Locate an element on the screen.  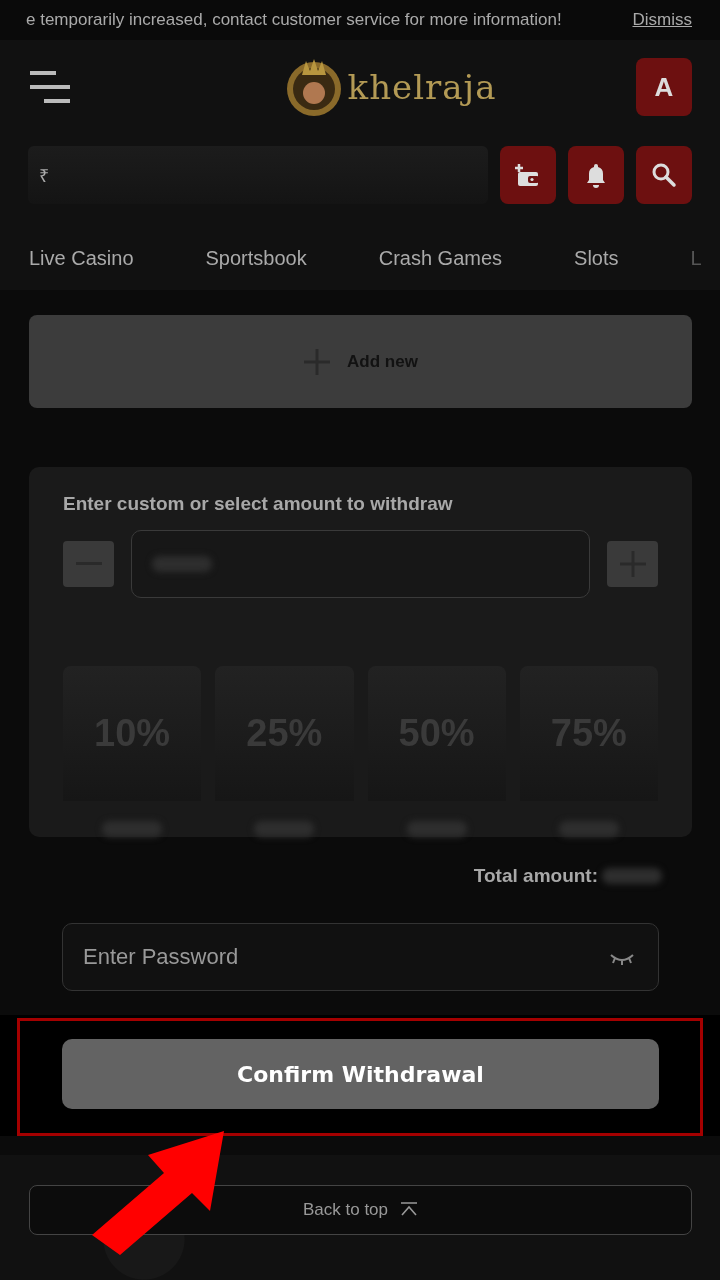
dismiss-link: Dismiss is located at coordinates (662, 20).